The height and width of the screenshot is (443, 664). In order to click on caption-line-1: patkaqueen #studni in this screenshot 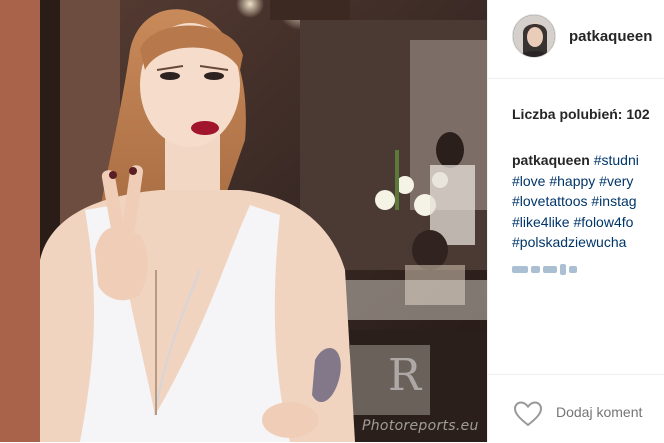, I will do `click(588, 160)`.